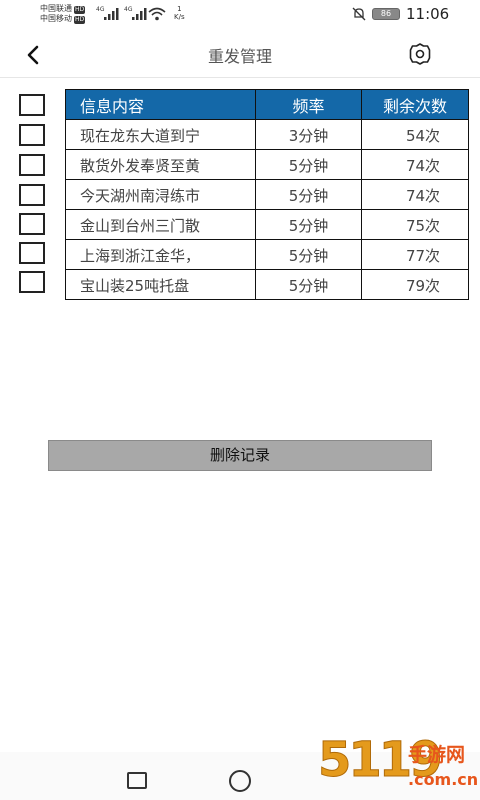 This screenshot has width=480, height=800. I want to click on remaining-cell: 75次, so click(415, 224).